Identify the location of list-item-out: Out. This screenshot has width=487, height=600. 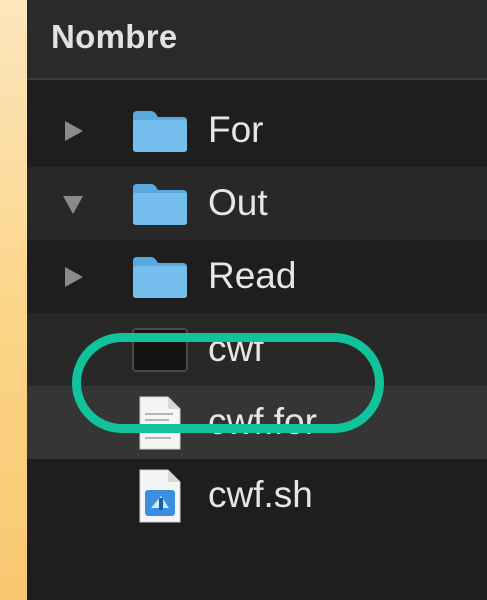
(257, 203).